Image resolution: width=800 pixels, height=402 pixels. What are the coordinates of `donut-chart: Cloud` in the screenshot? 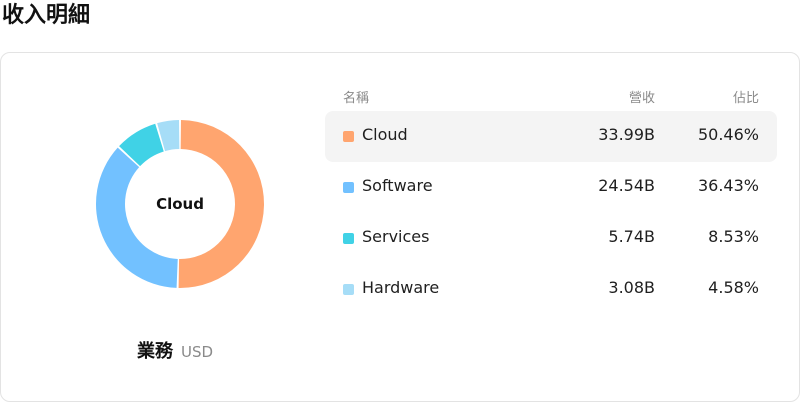 It's located at (180, 204).